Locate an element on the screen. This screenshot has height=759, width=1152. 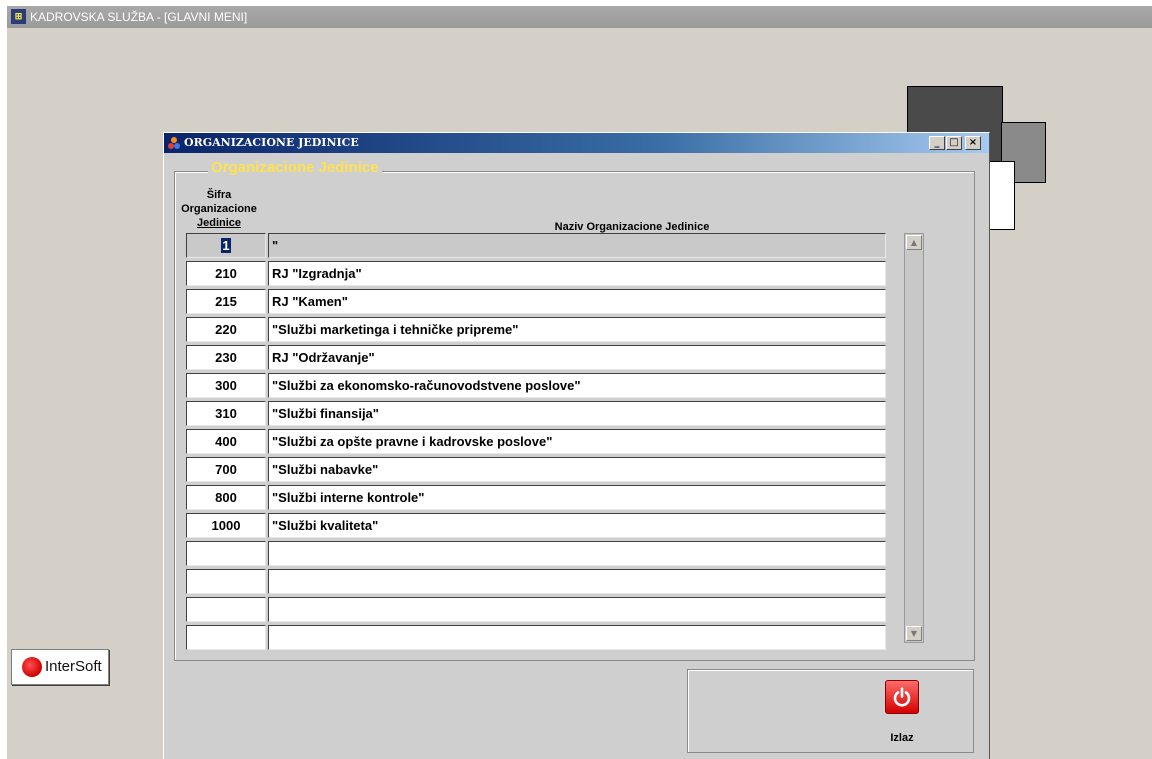
minimize-button: _ is located at coordinates (937, 143).